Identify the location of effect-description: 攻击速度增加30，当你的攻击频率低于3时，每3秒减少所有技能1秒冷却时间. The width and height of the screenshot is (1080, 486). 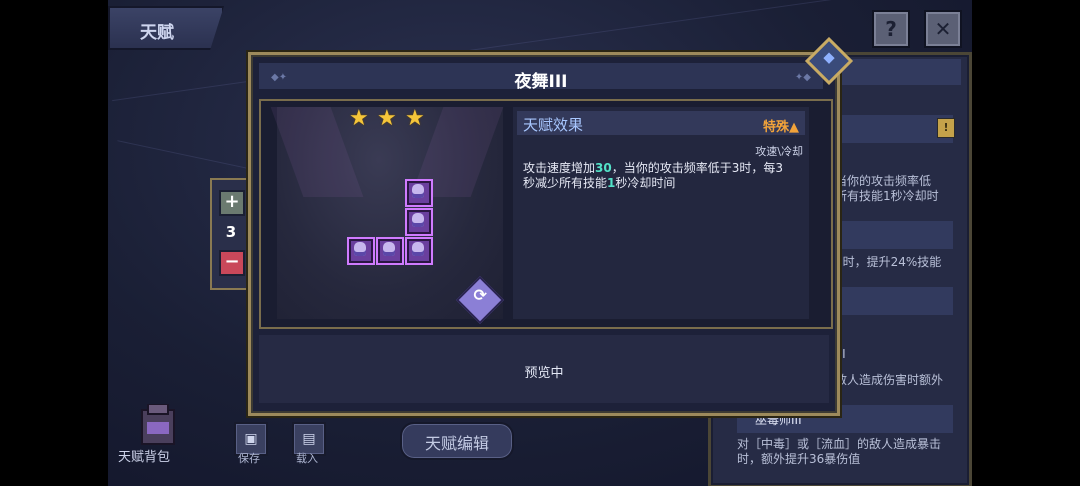
(653, 175).